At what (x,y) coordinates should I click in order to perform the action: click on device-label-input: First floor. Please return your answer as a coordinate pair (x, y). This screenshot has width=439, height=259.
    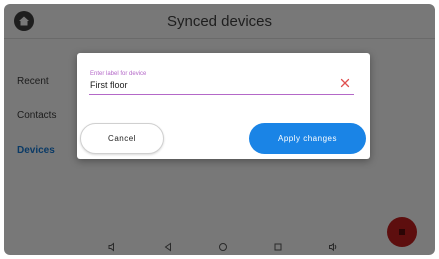
    Looking at the image, I should click on (210, 85).